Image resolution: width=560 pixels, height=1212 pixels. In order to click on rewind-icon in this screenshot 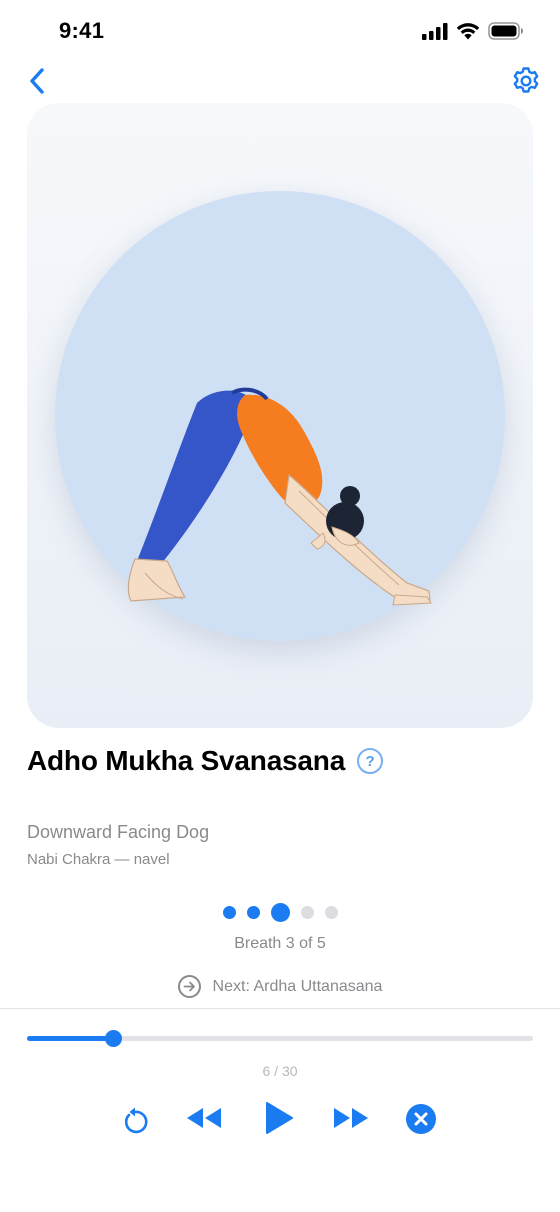, I will do `click(204, 1118)`.